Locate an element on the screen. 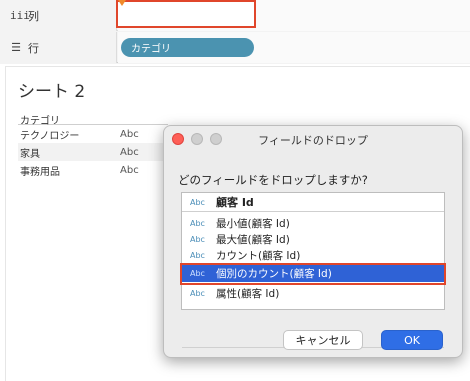 The image size is (470, 381). rows-label: 行 is located at coordinates (33, 48).